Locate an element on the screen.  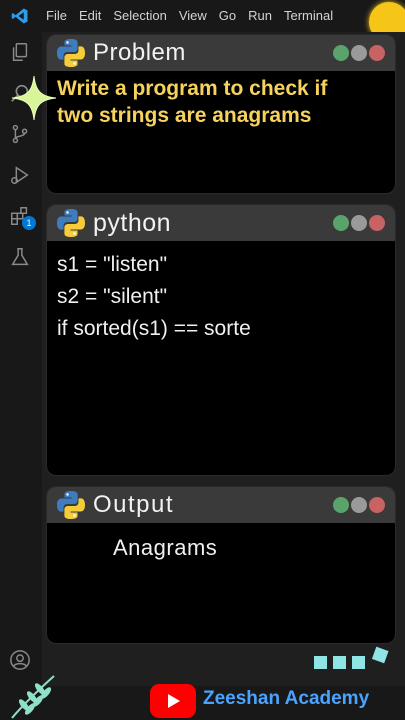
output-title: Output is located at coordinates (134, 504).